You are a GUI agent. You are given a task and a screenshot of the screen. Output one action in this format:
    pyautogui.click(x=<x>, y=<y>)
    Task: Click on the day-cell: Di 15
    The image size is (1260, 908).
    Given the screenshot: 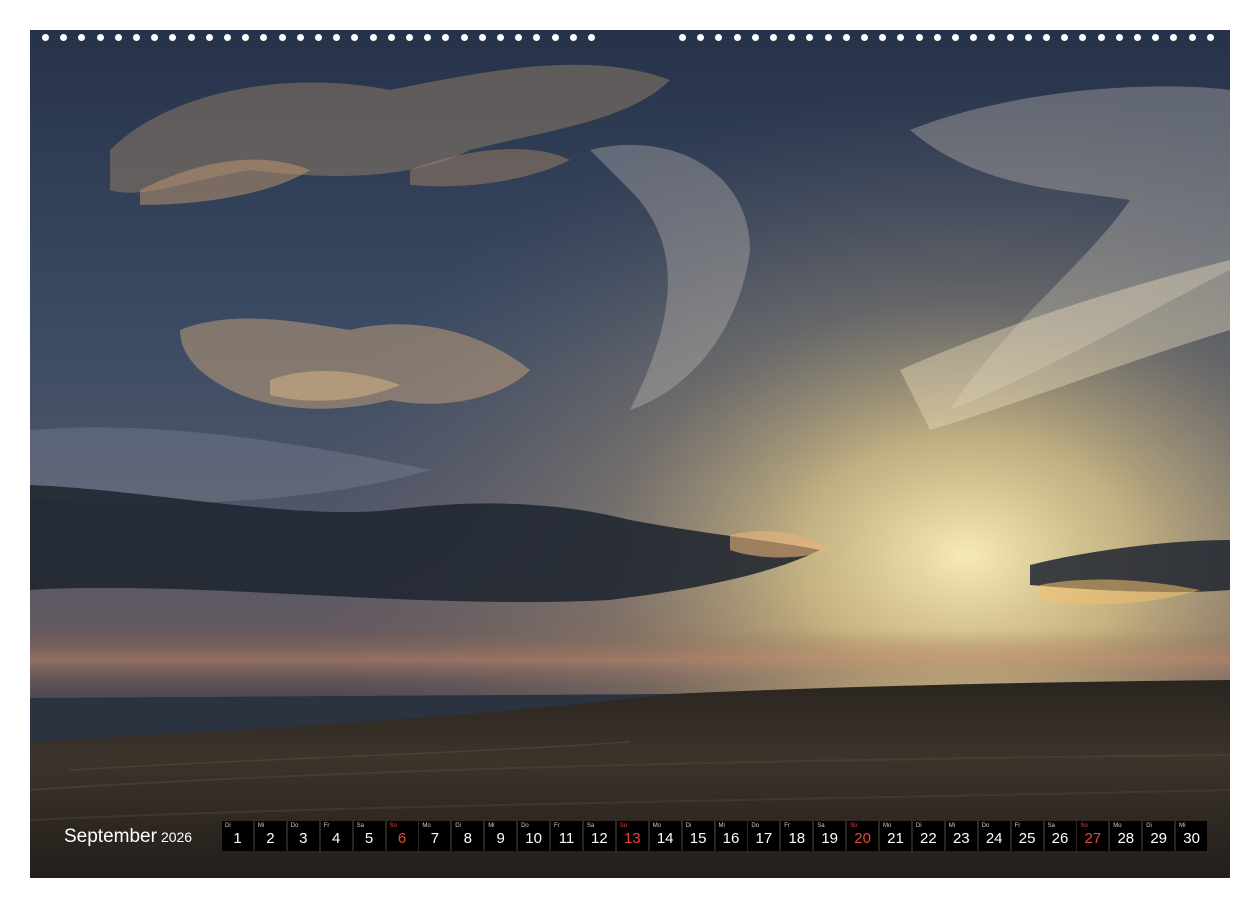 What is the action you would take?
    pyautogui.click(x=698, y=836)
    